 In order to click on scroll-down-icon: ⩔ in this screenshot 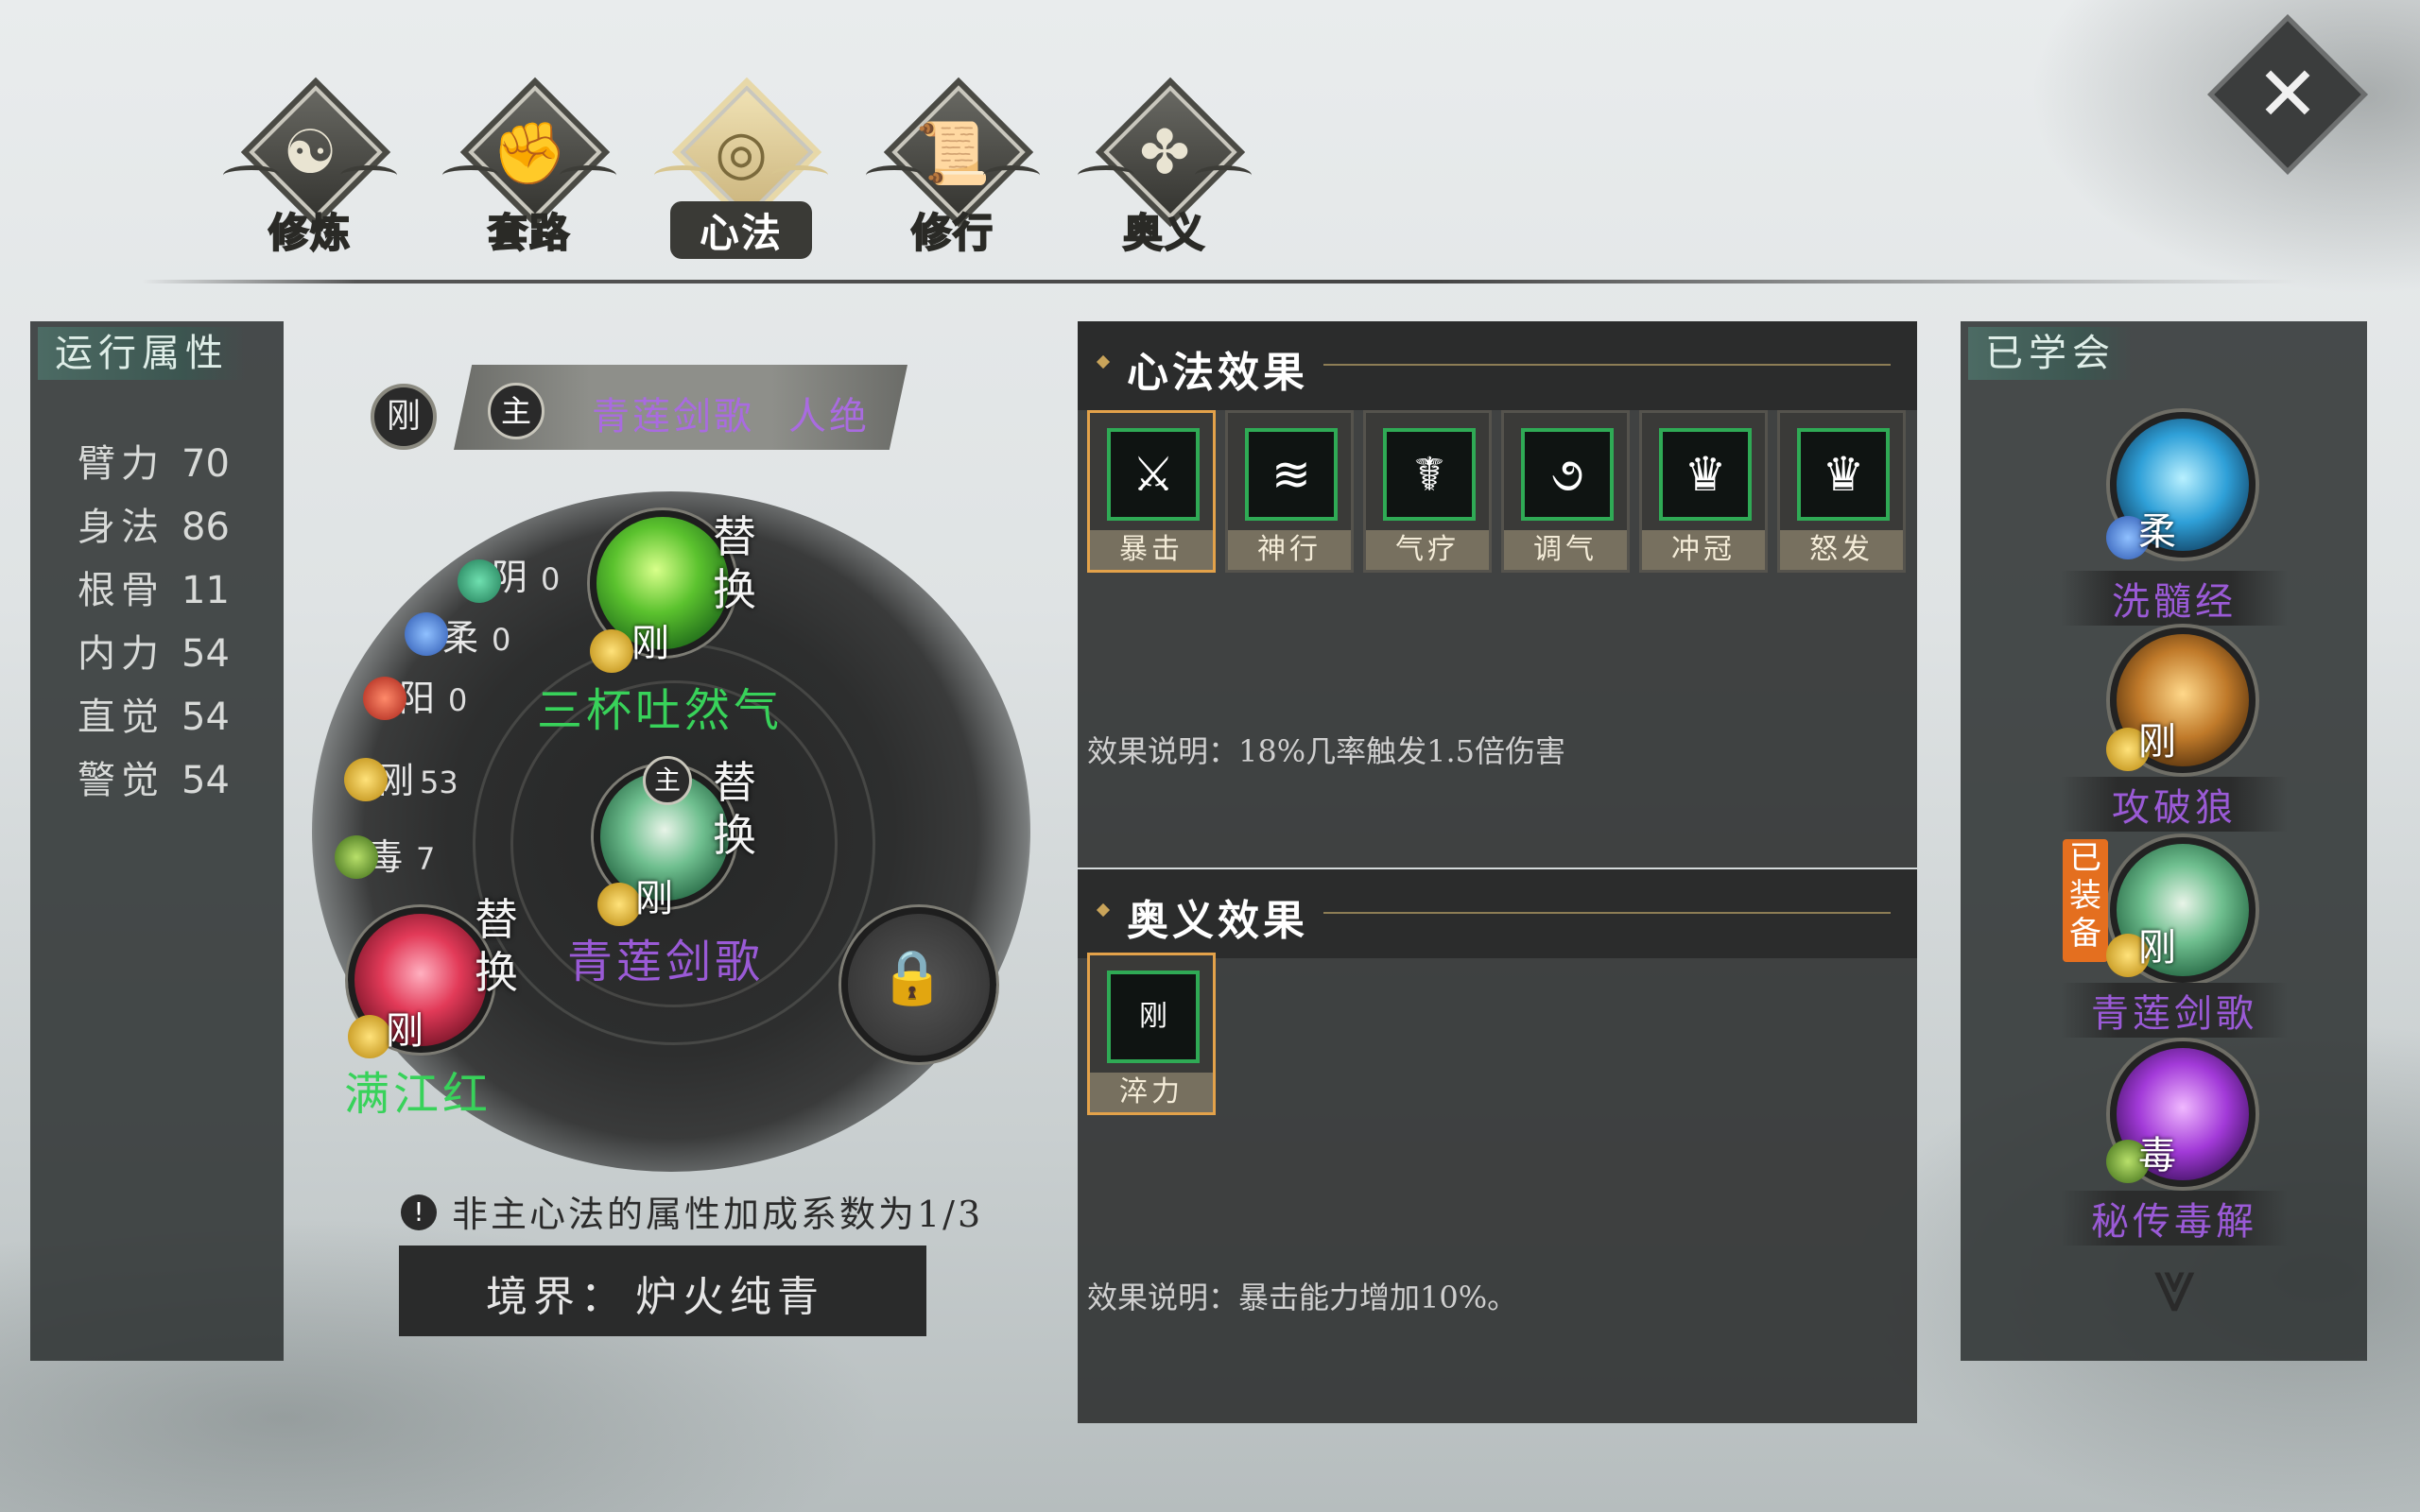, I will do `click(2174, 1285)`.